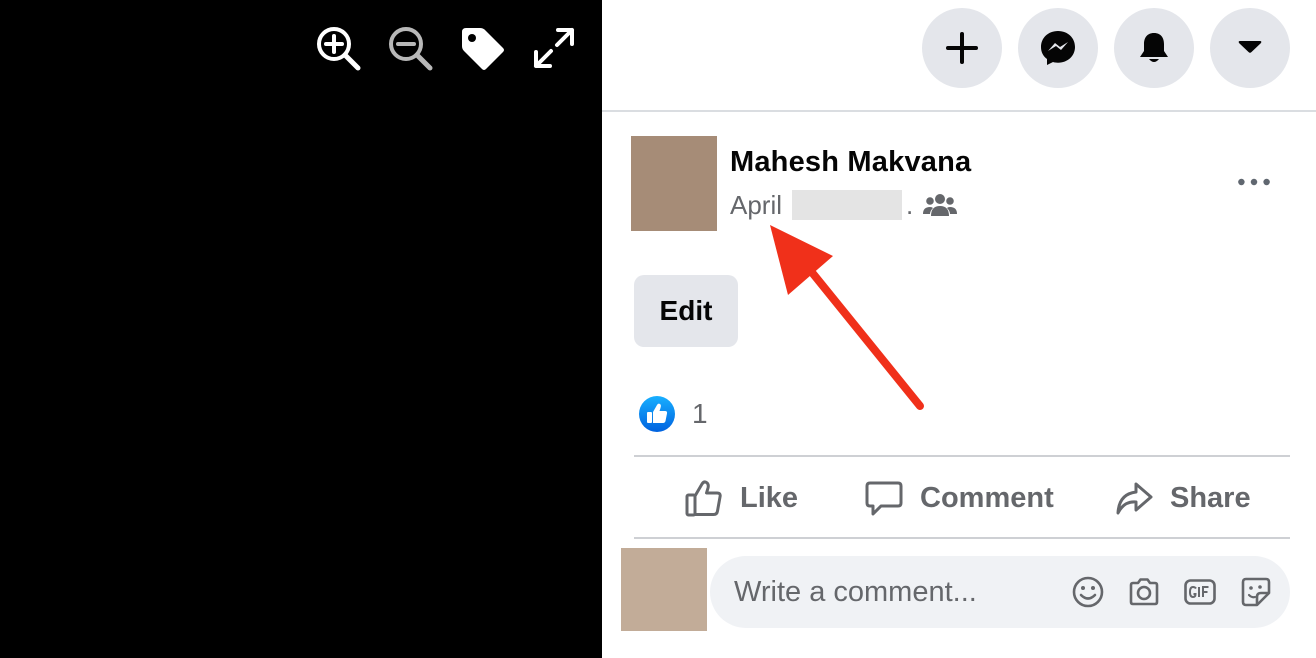  I want to click on author-name: Mahesh Makvana, so click(850, 162).